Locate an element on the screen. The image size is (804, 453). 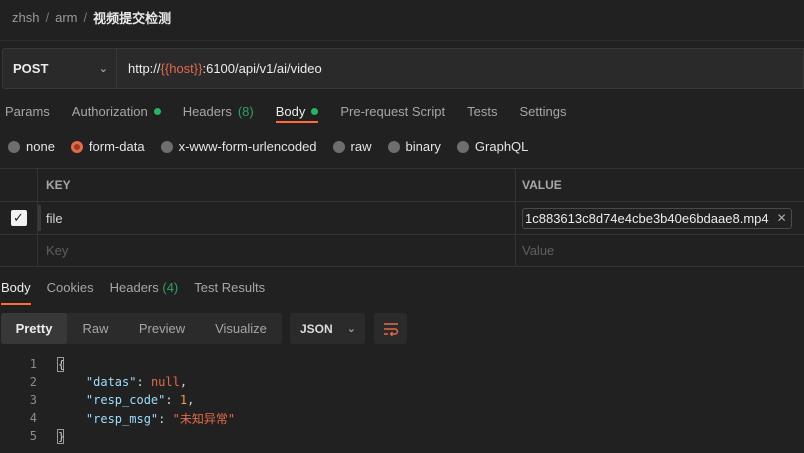
tab-authorization: Authorization is located at coordinates (116, 109).